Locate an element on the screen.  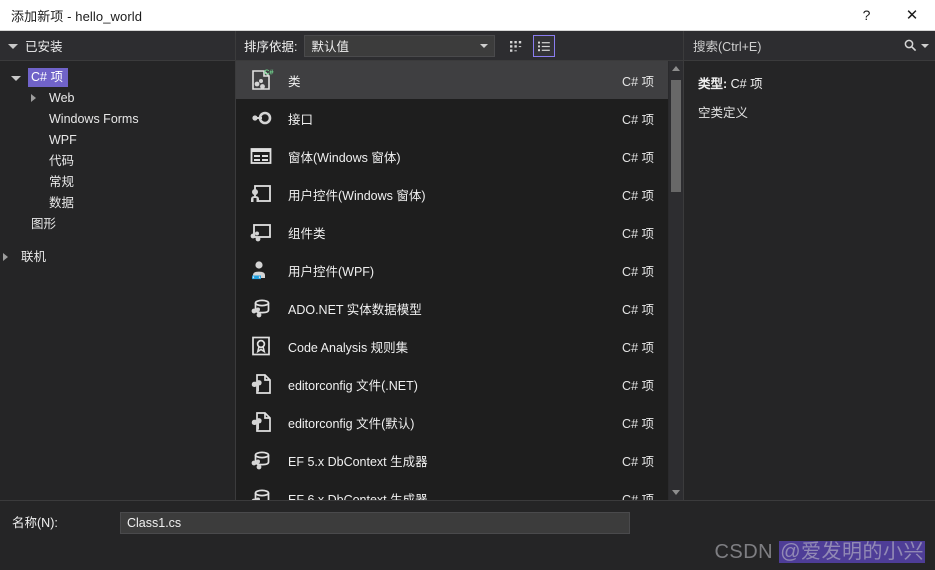
list-item-name: EF 6.x DbContext 生成器 is located at coordinates (358, 496).